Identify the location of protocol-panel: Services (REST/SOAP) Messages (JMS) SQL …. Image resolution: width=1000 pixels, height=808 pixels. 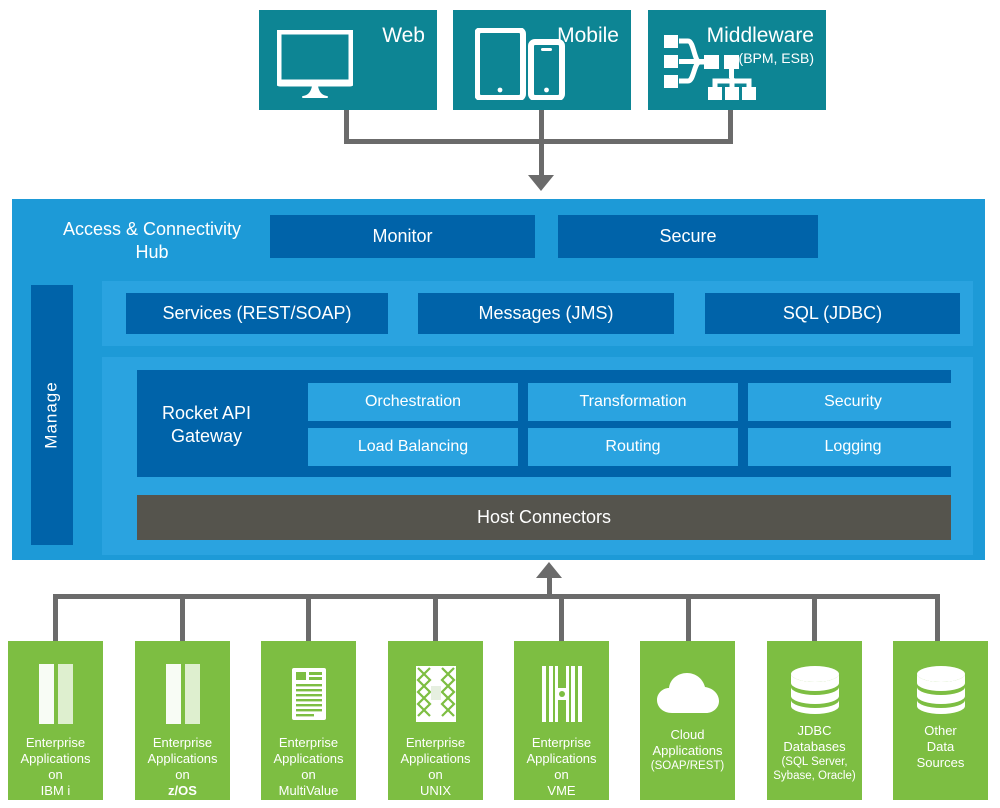
(537, 313).